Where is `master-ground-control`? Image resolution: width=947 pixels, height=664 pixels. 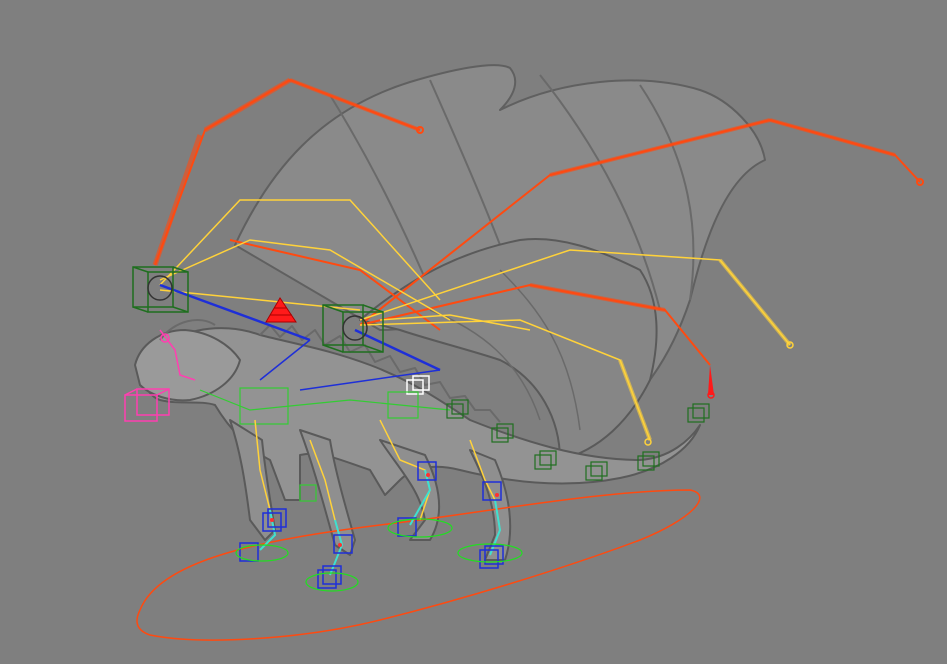
master-ground-control is located at coordinates (418, 565).